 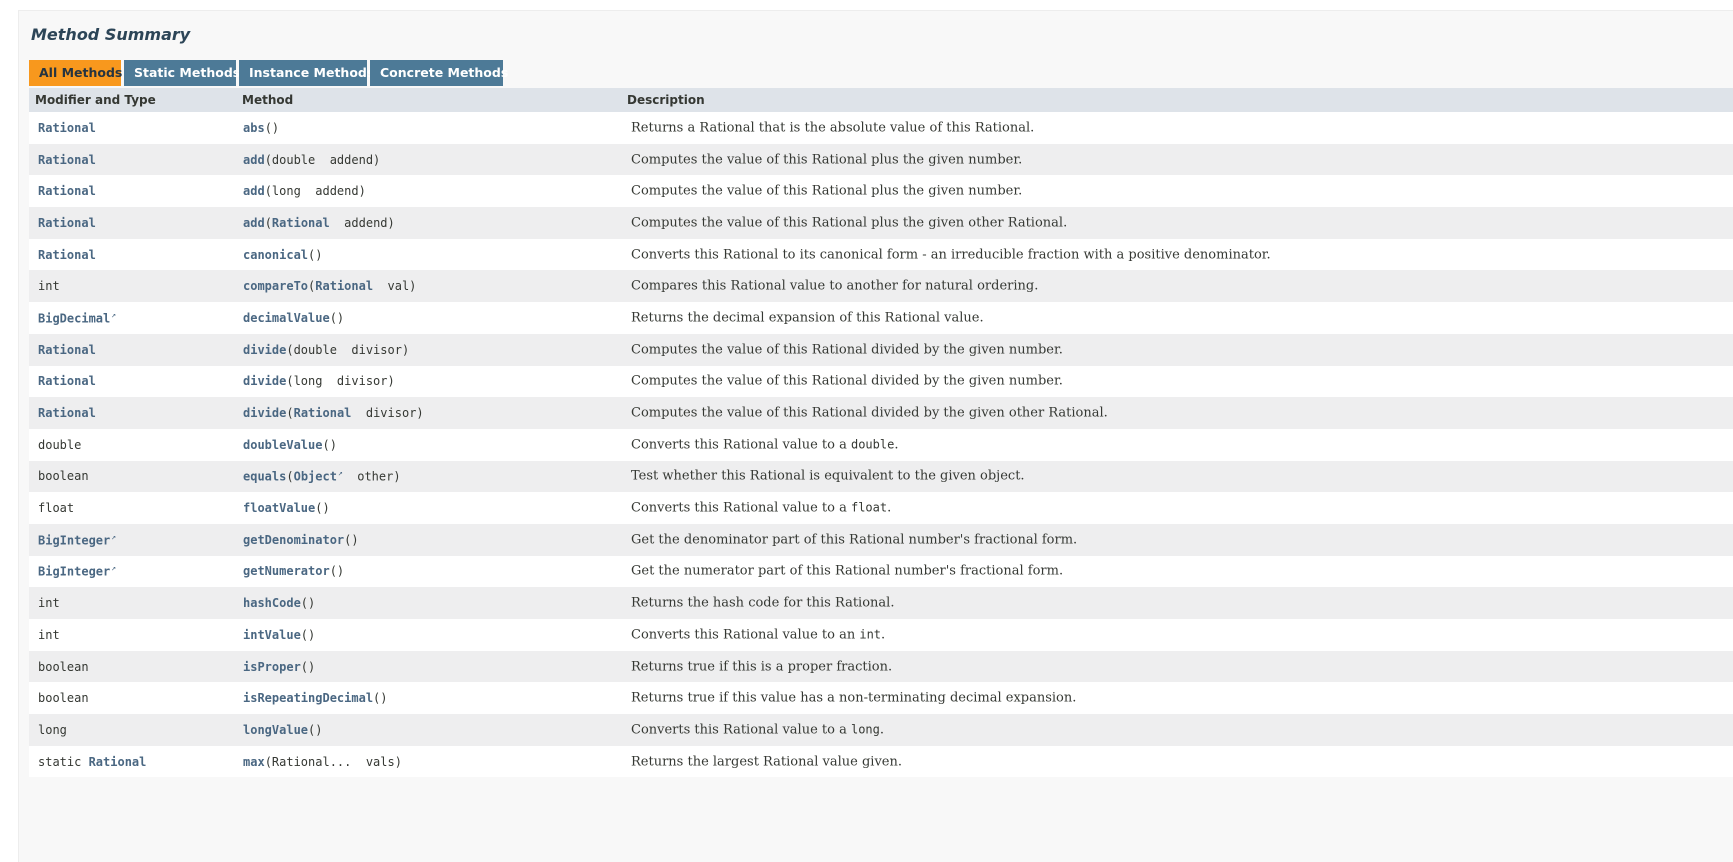 I want to click on modifier-keyword: static, so click(x=63, y=761).